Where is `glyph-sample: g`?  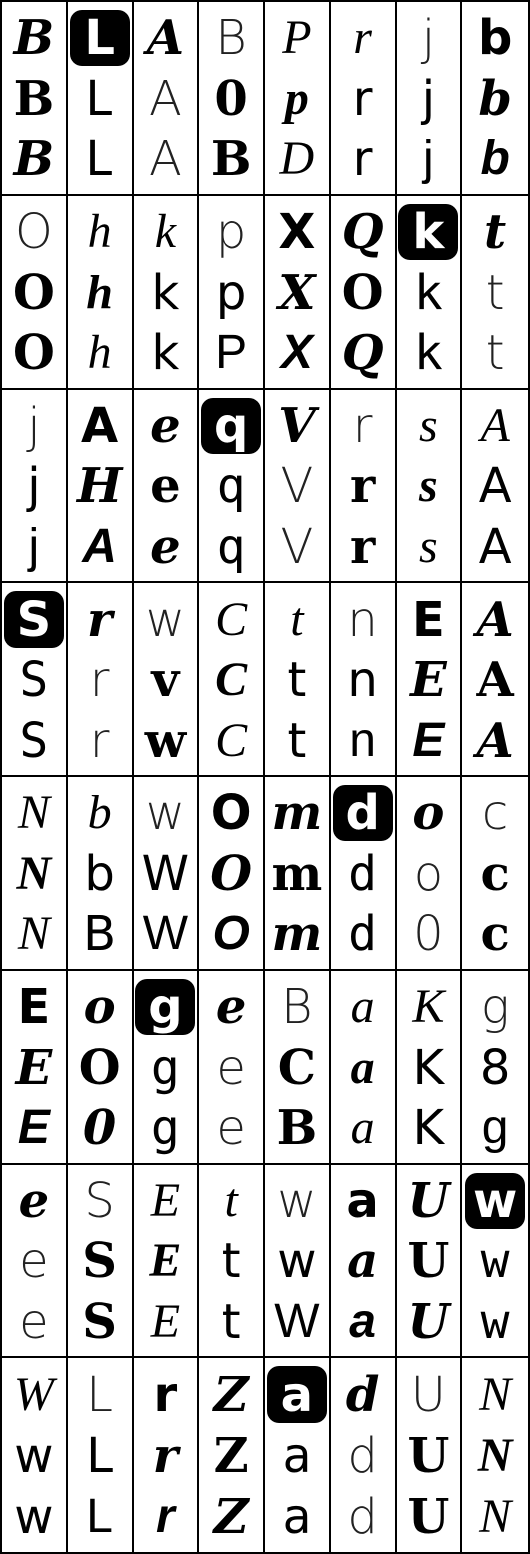 glyph-sample: g is located at coordinates (165, 1007).